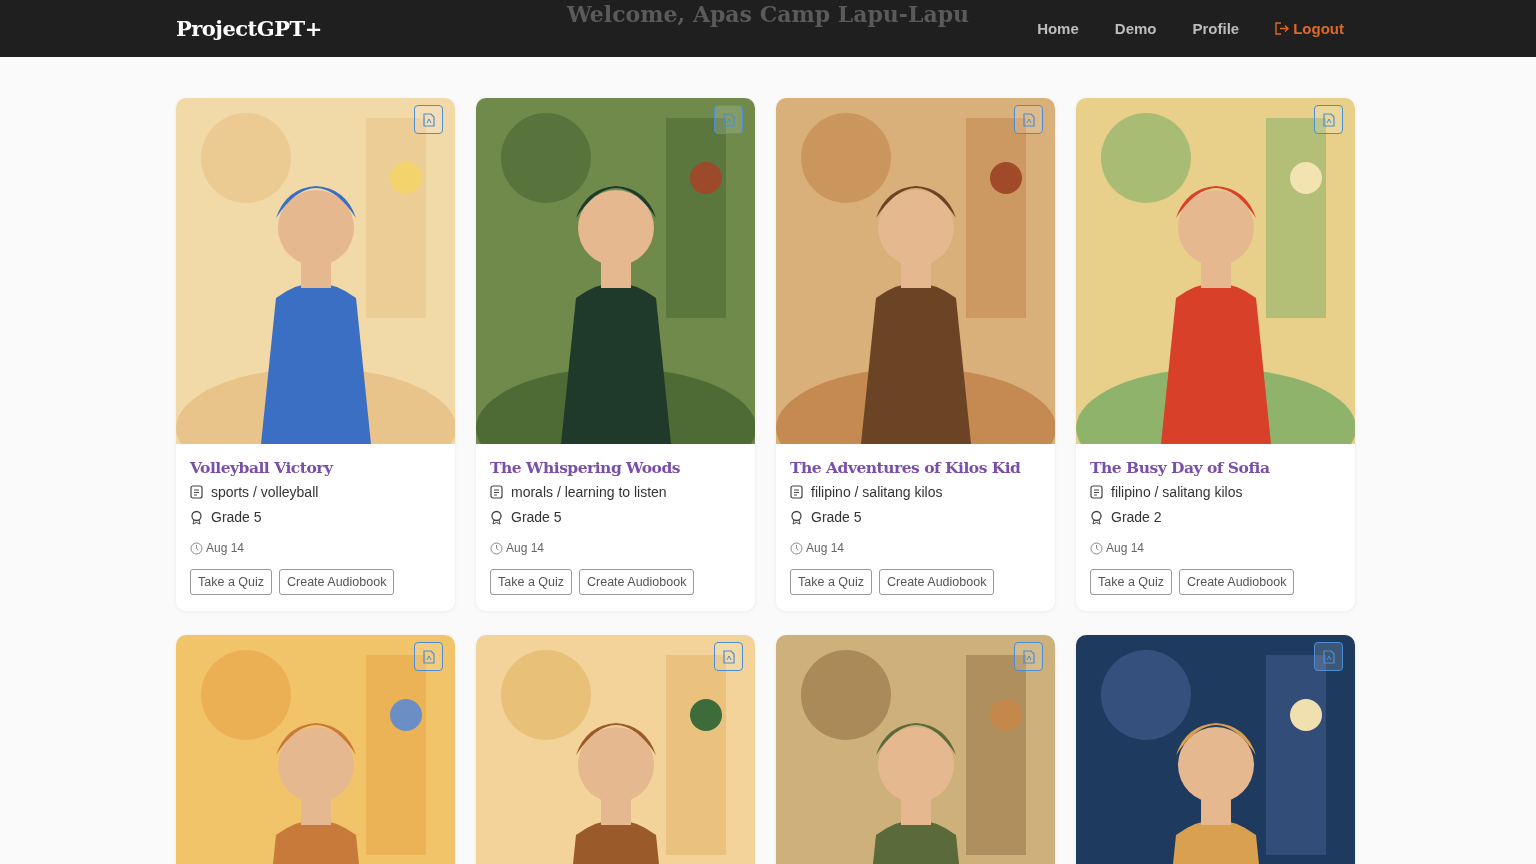  What do you see at coordinates (615, 468) in the screenshot?
I see `story-title: The Whispering Woods` at bounding box center [615, 468].